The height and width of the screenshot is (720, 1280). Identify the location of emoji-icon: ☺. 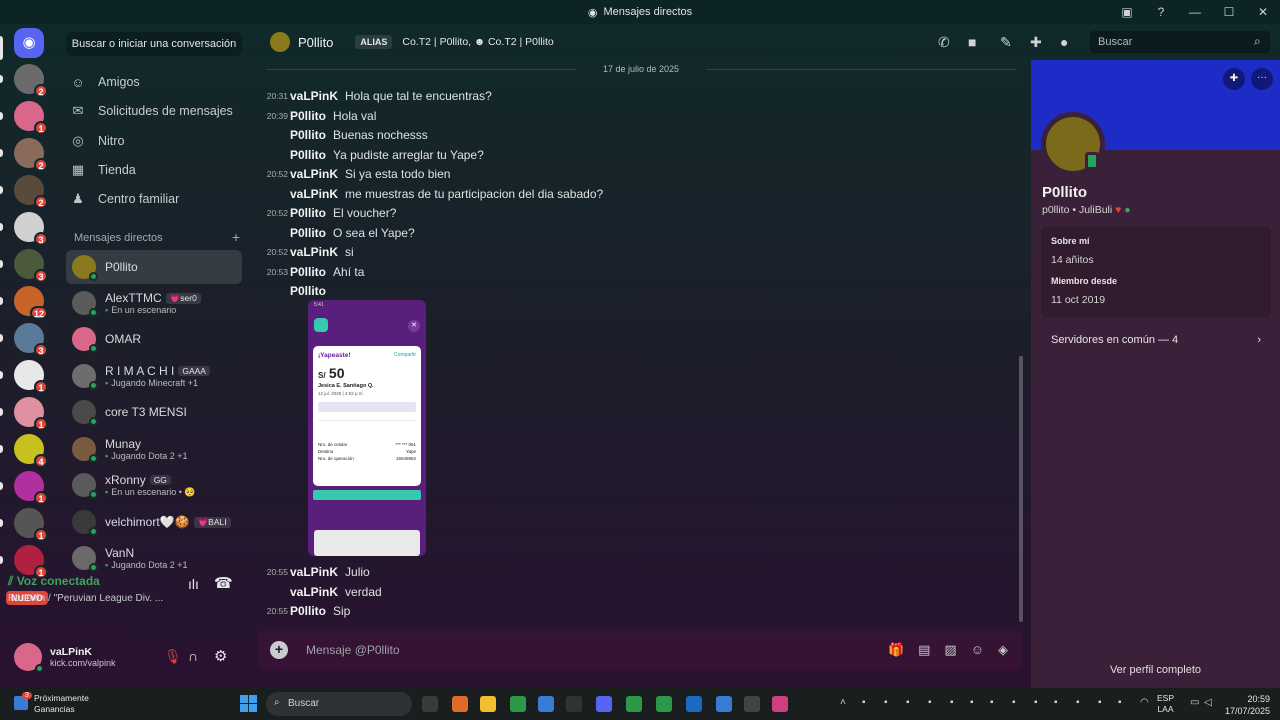
(977, 650).